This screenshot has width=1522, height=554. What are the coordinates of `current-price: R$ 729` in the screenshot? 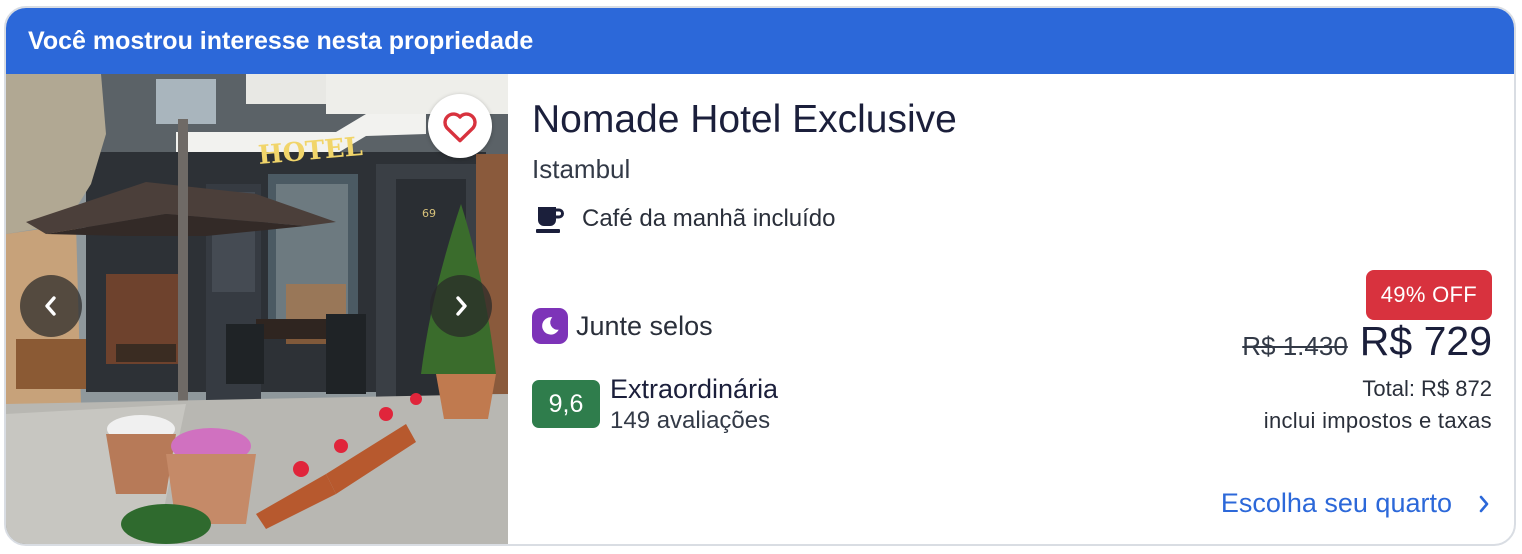 It's located at (1425, 341).